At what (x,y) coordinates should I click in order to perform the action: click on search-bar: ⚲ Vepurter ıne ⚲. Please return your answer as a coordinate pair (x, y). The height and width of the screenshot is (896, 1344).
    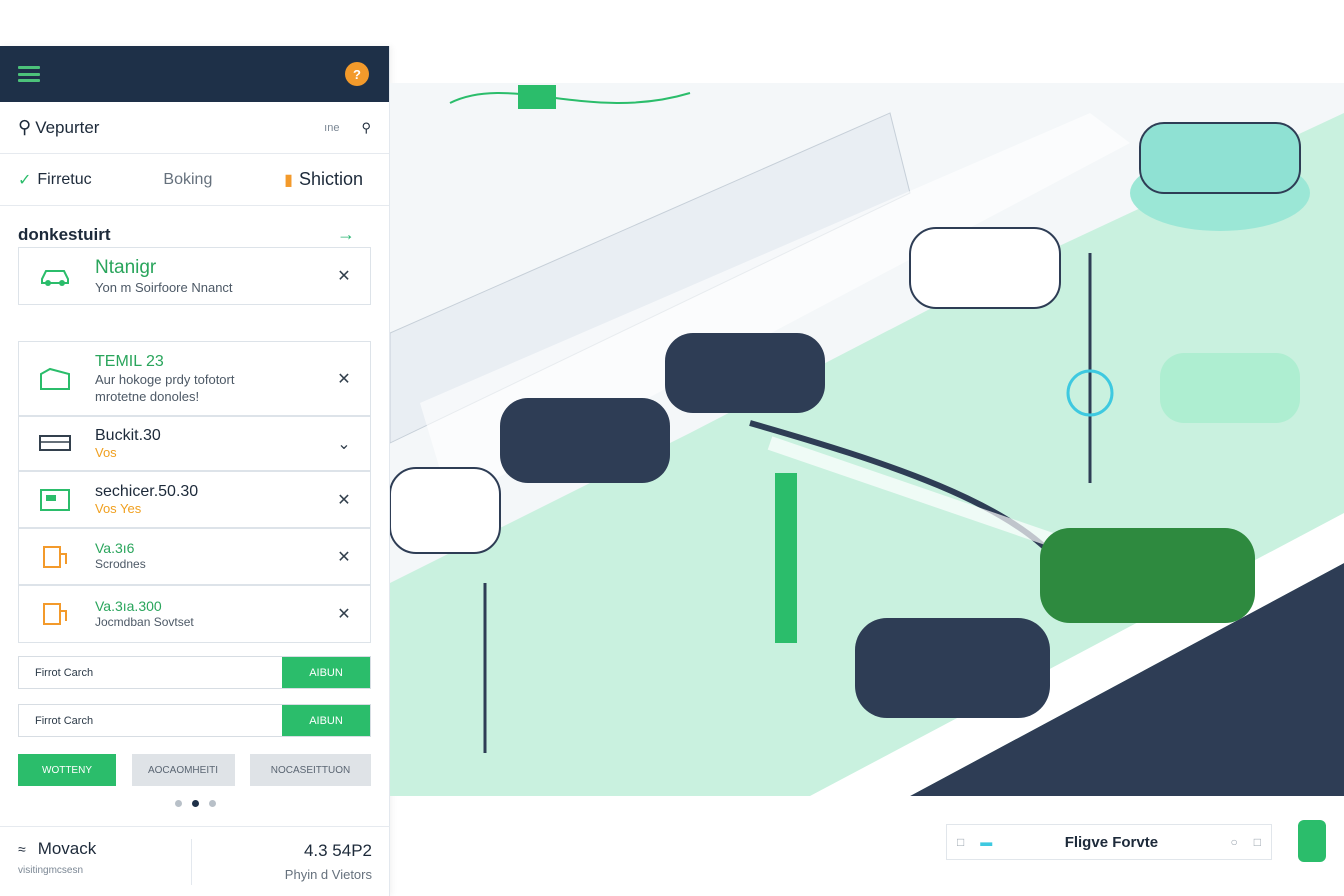
    Looking at the image, I should click on (194, 128).